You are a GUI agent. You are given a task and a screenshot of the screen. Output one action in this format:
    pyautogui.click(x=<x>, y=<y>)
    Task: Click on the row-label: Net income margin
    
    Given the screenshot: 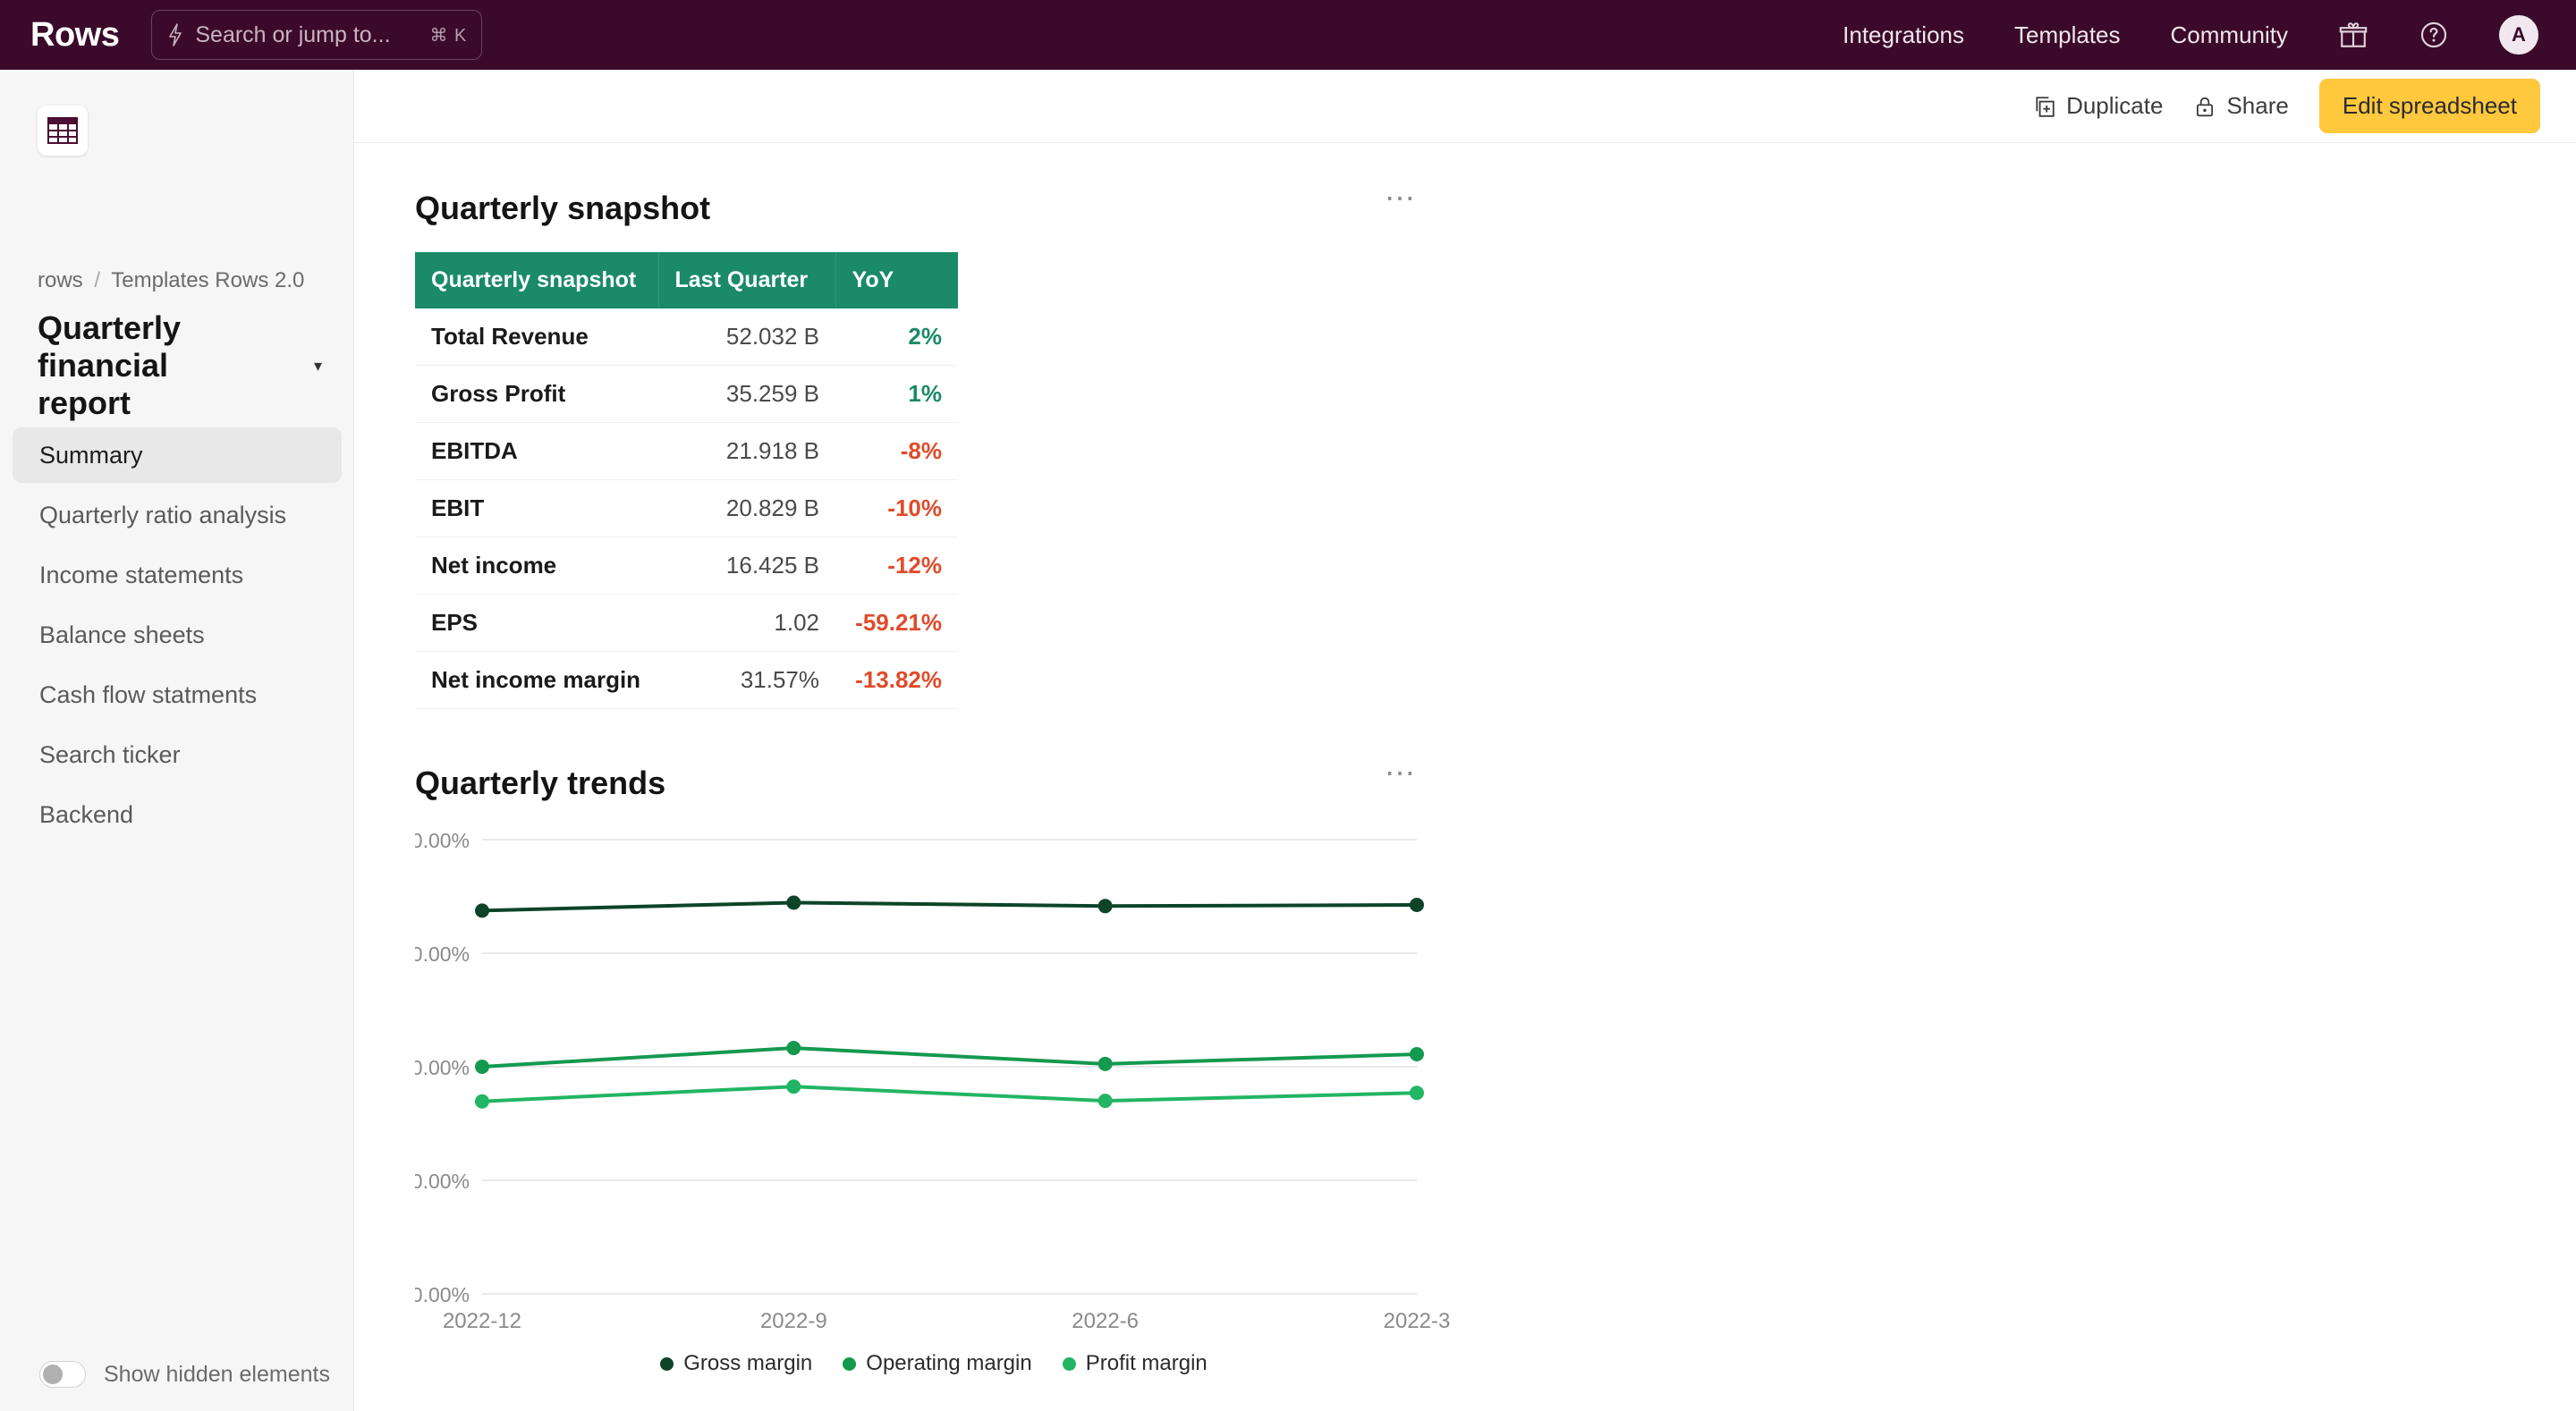 What is the action you would take?
    pyautogui.click(x=536, y=680)
    